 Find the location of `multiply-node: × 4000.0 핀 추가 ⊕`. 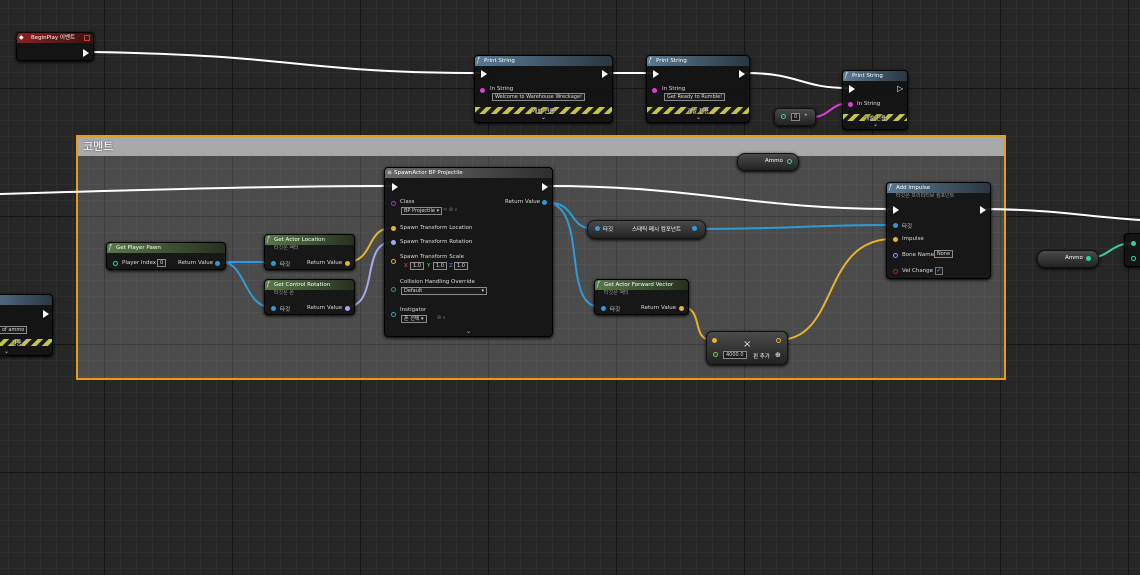

multiply-node: × 4000.0 핀 추가 ⊕ is located at coordinates (747, 348).